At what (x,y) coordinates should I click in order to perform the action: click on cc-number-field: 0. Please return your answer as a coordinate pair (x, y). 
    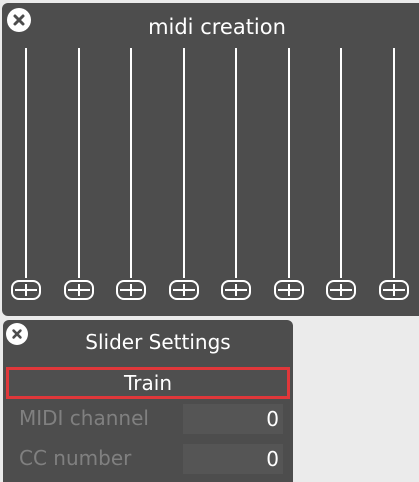
    Looking at the image, I should click on (233, 459).